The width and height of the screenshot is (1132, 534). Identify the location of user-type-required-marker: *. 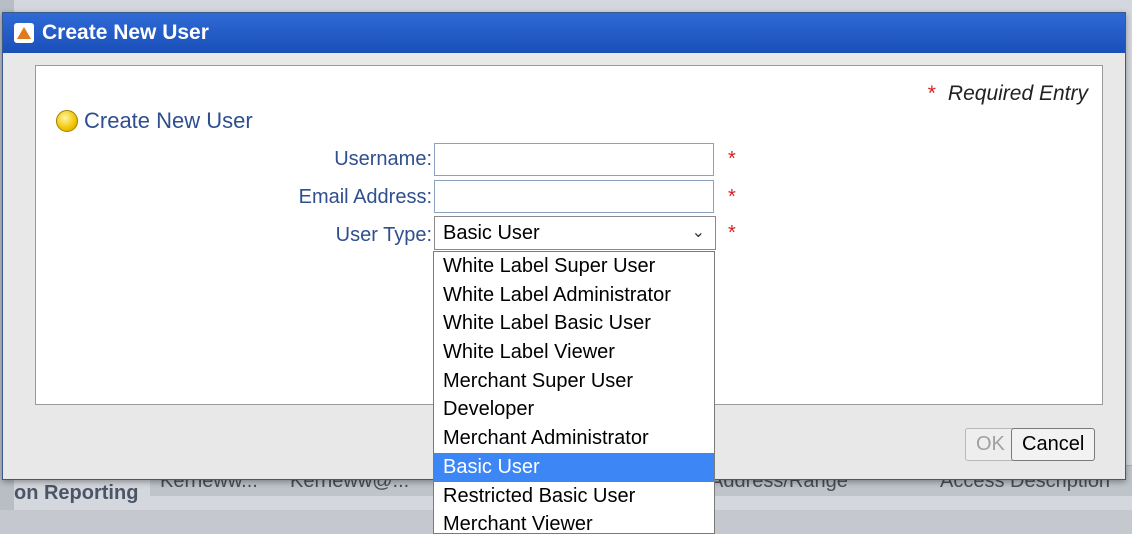
(732, 233).